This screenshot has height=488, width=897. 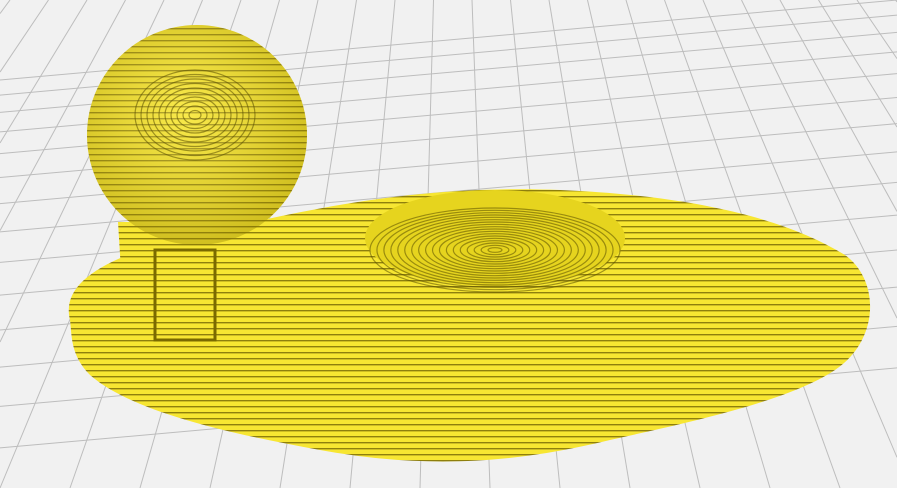 What do you see at coordinates (197, 135) in the screenshot?
I see `sphere-shading` at bounding box center [197, 135].